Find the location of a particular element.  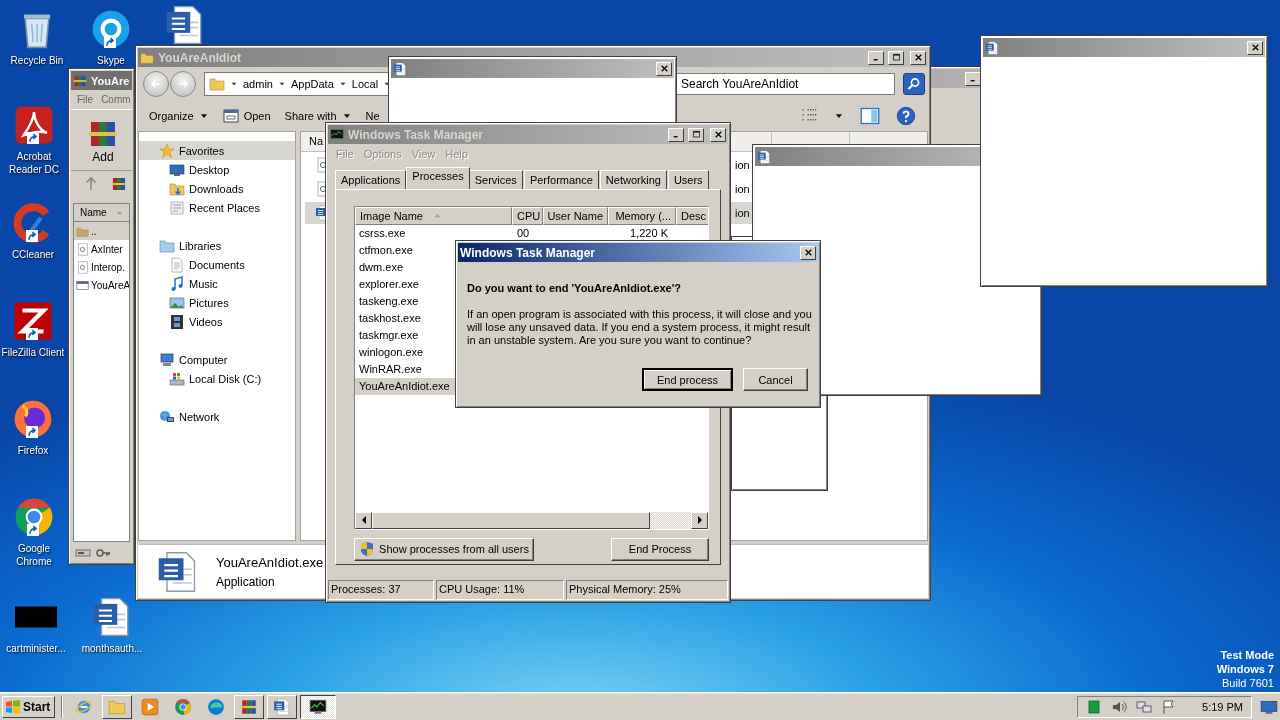

file-name: .. is located at coordinates (94, 231).